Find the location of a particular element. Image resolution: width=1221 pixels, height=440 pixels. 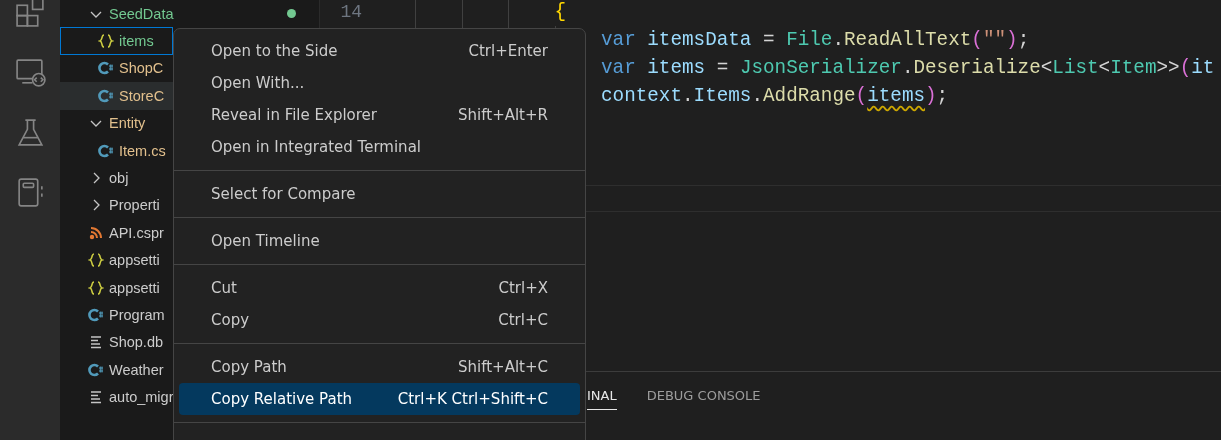

tree-item: StoreC is located at coordinates (116, 96).